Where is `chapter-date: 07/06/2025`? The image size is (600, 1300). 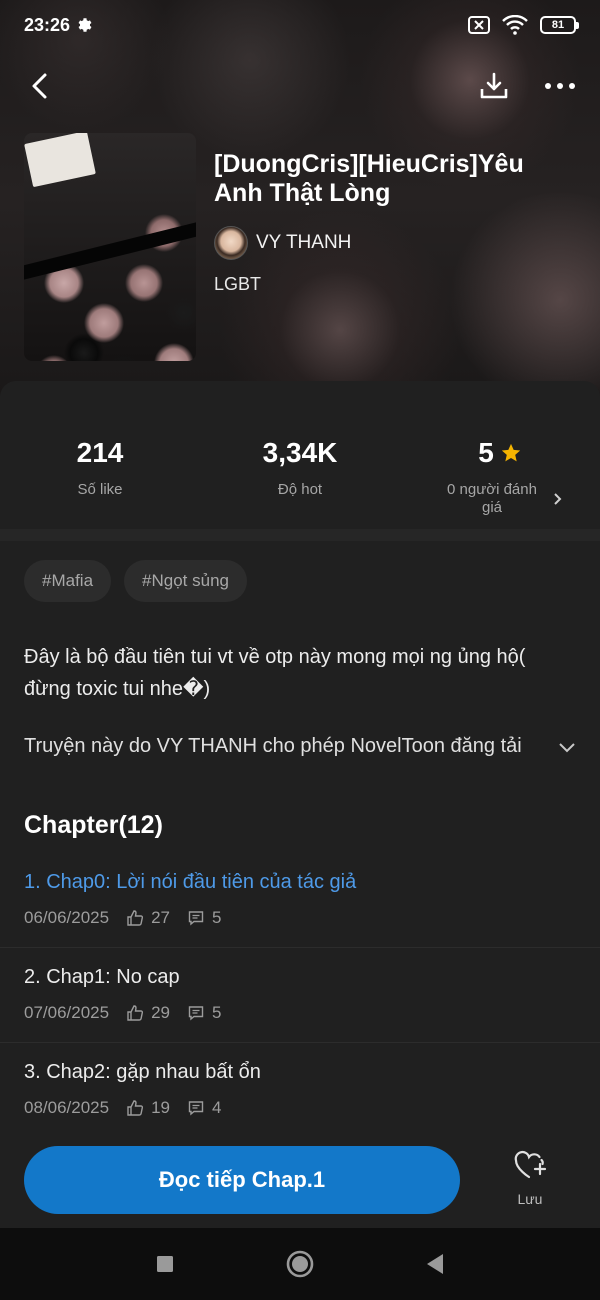
chapter-date: 07/06/2025 is located at coordinates (67, 1012).